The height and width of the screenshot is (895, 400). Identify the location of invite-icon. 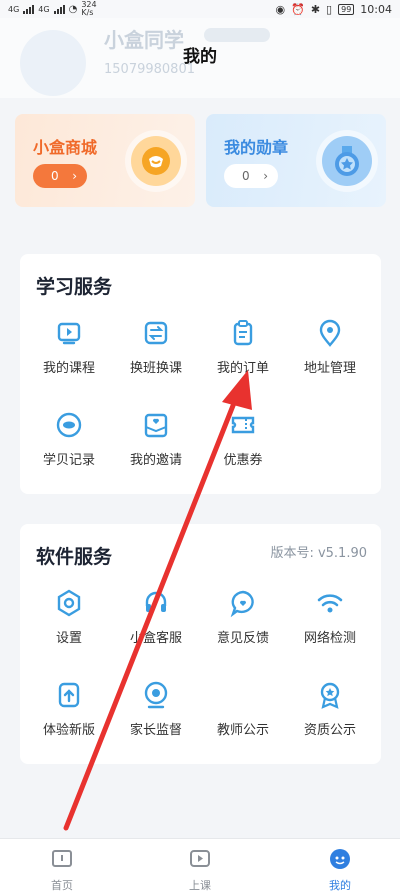
(156, 425).